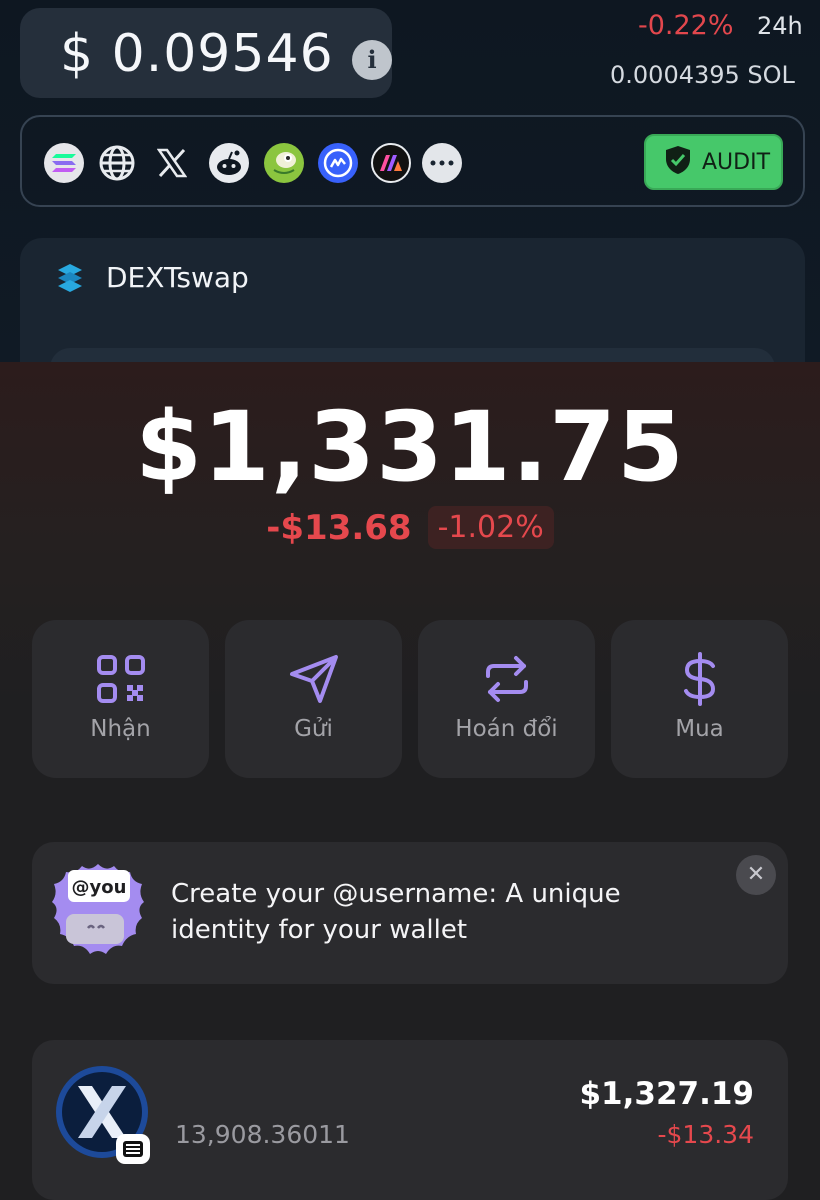 This screenshot has height=1200, width=820. Describe the element at coordinates (99, 887) in the screenshot. I see `username-badge-text: @you` at that location.